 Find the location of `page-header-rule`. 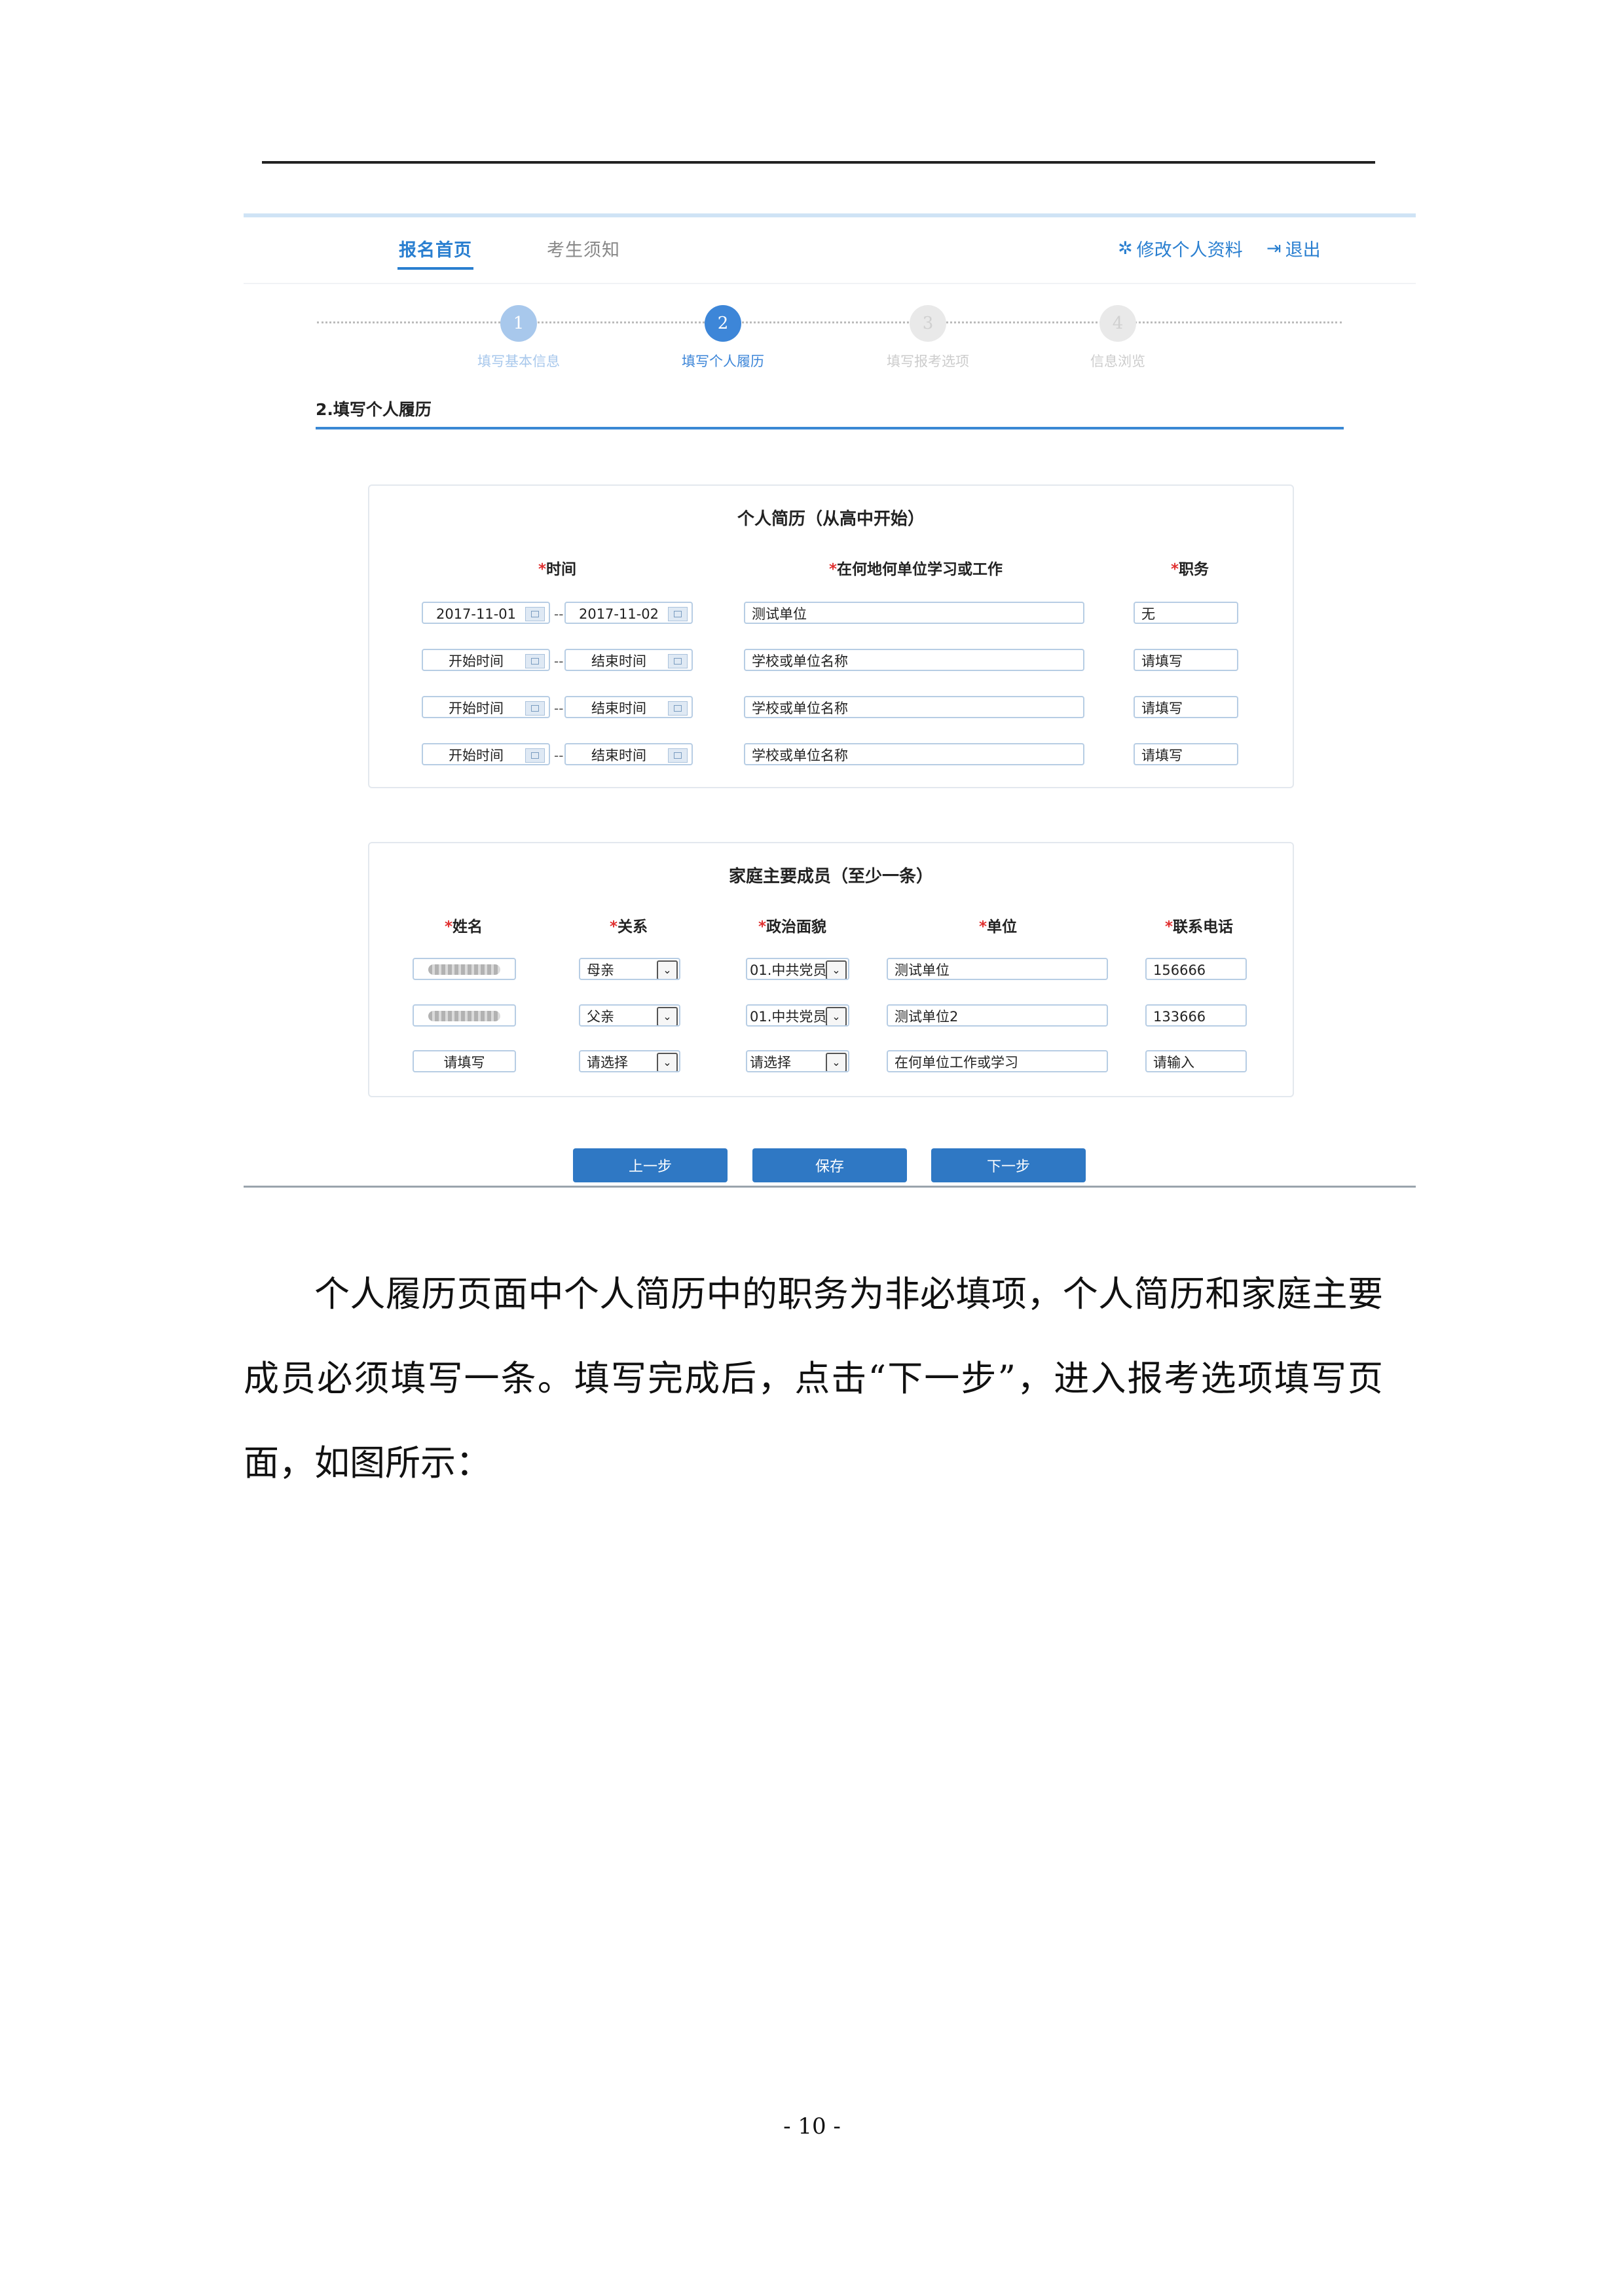

page-header-rule is located at coordinates (818, 162).